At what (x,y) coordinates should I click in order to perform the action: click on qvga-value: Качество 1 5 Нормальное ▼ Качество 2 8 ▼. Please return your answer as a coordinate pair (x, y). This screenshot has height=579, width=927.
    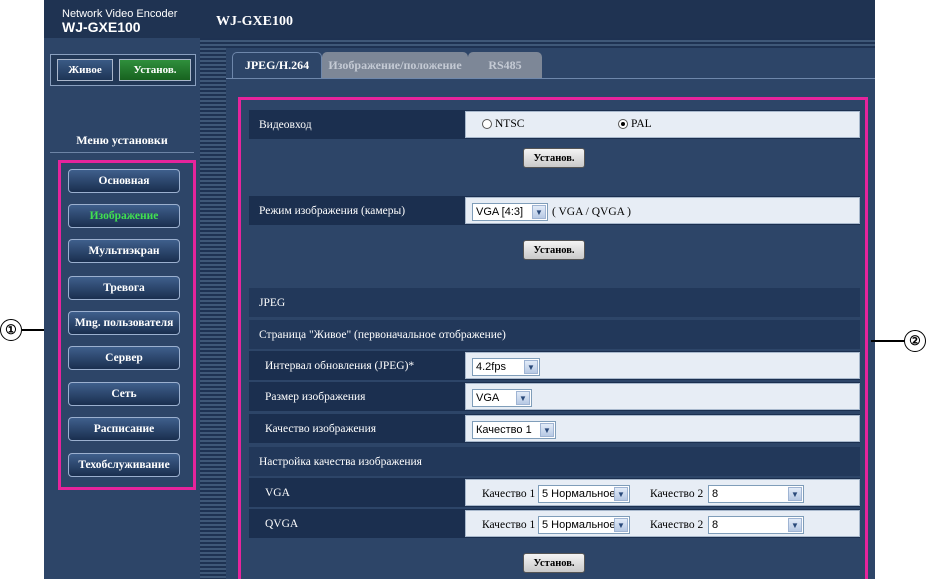
    Looking at the image, I should click on (662, 523).